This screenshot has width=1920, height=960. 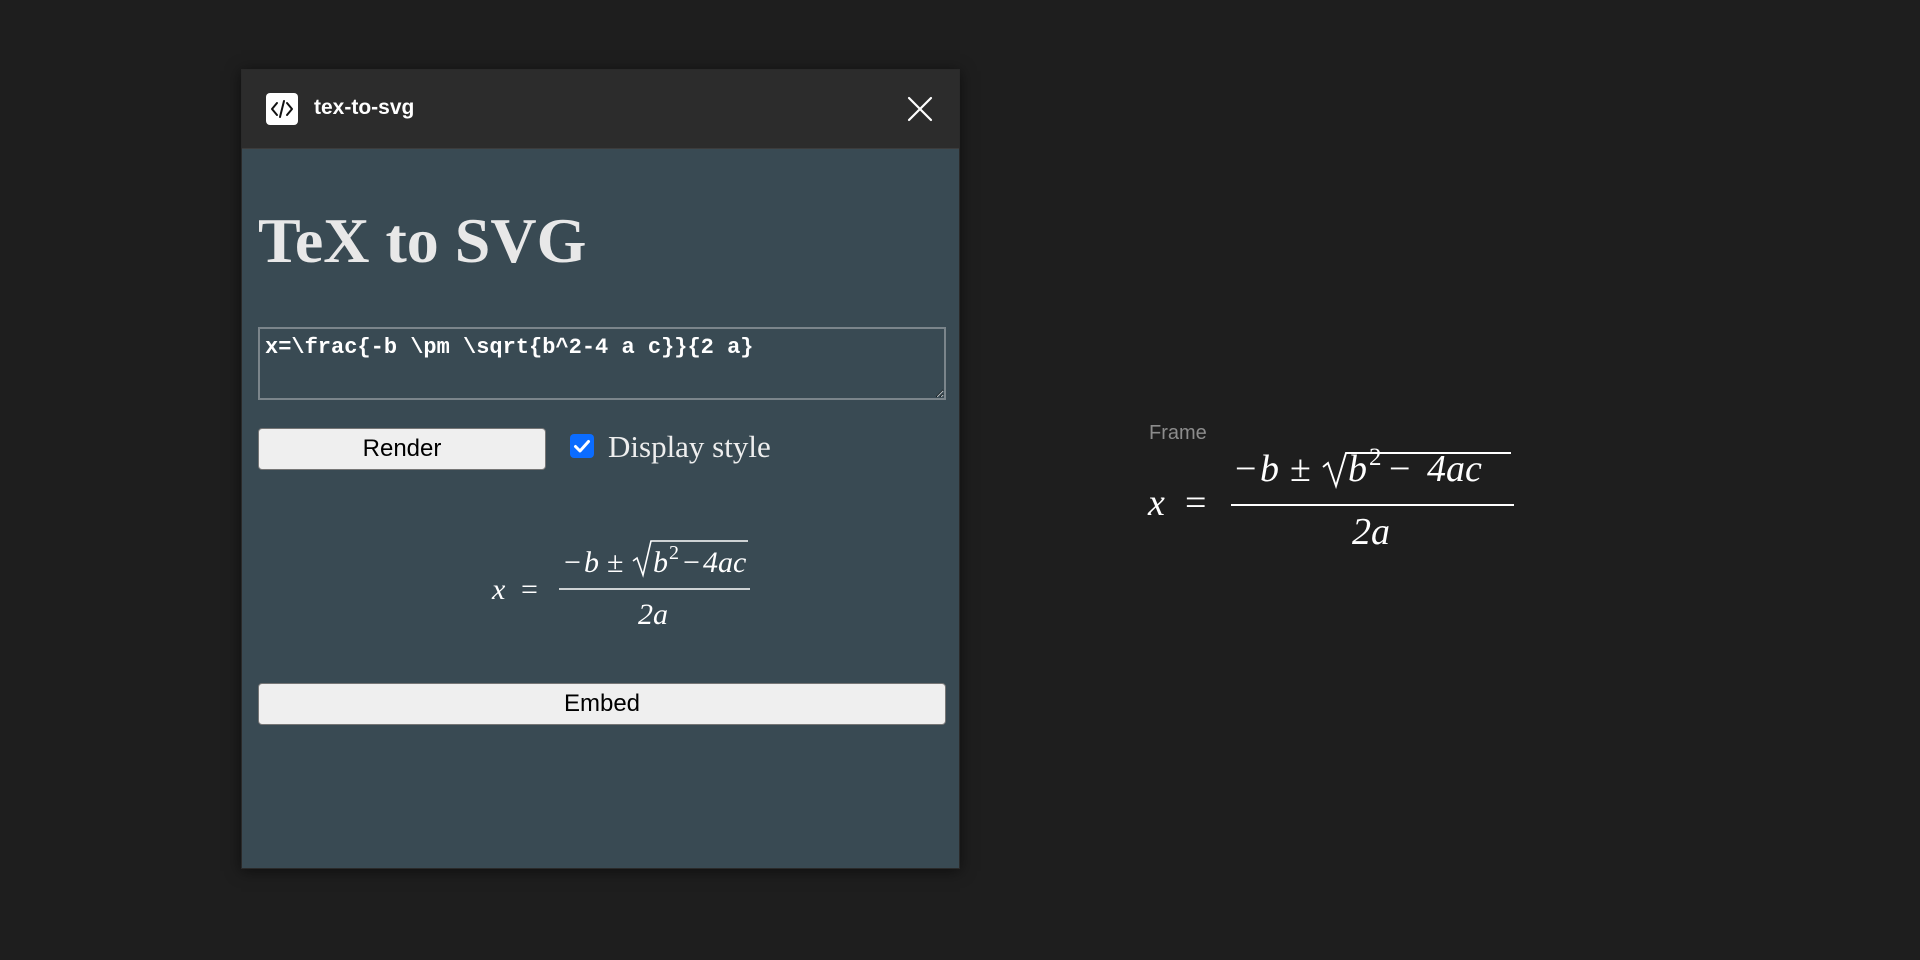 What do you see at coordinates (602, 363) in the screenshot?
I see `tex-input` at bounding box center [602, 363].